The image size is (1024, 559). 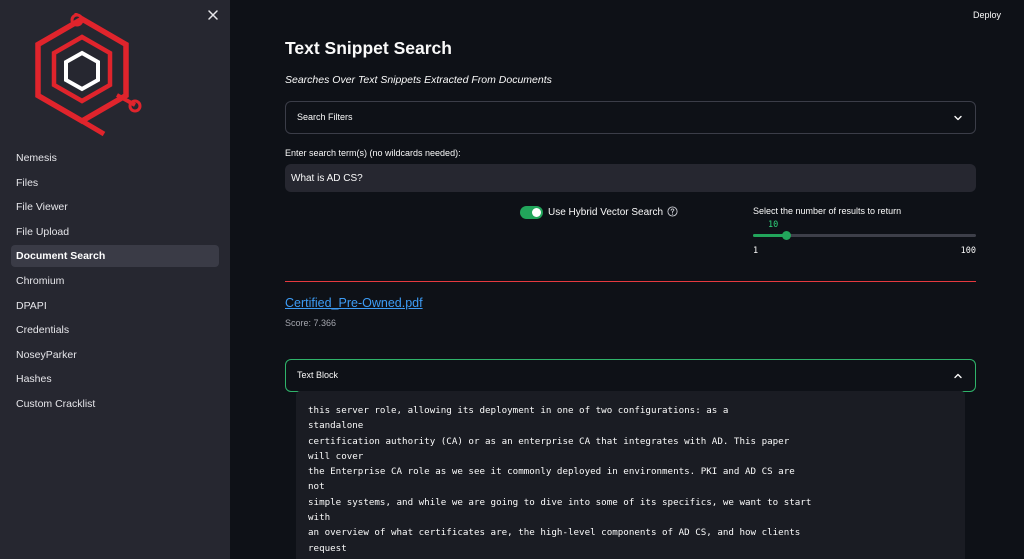 I want to click on hybrid-search-label: Use Hybrid Vector Search, so click(x=606, y=212).